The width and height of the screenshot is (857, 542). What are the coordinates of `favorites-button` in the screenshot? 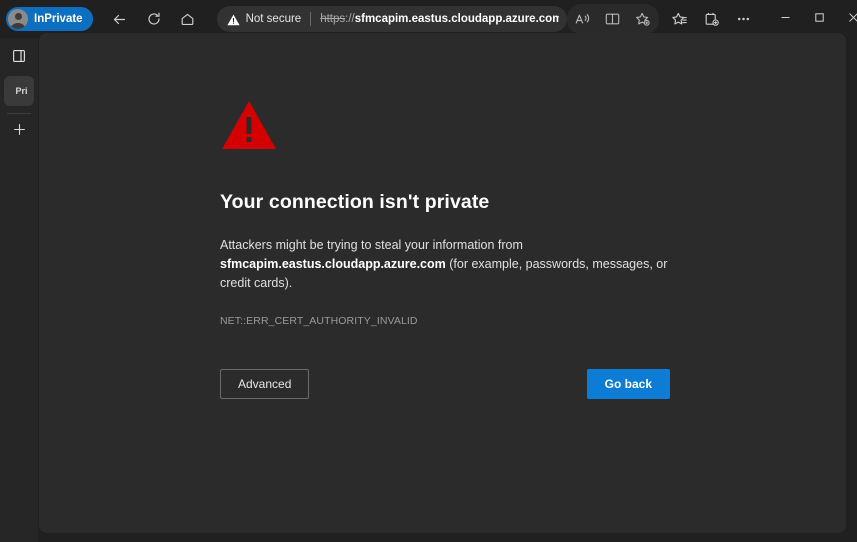 It's located at (680, 19).